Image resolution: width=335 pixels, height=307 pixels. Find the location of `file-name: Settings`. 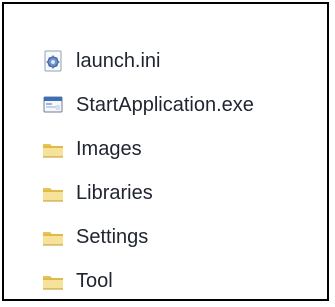

file-name: Settings is located at coordinates (112, 237).